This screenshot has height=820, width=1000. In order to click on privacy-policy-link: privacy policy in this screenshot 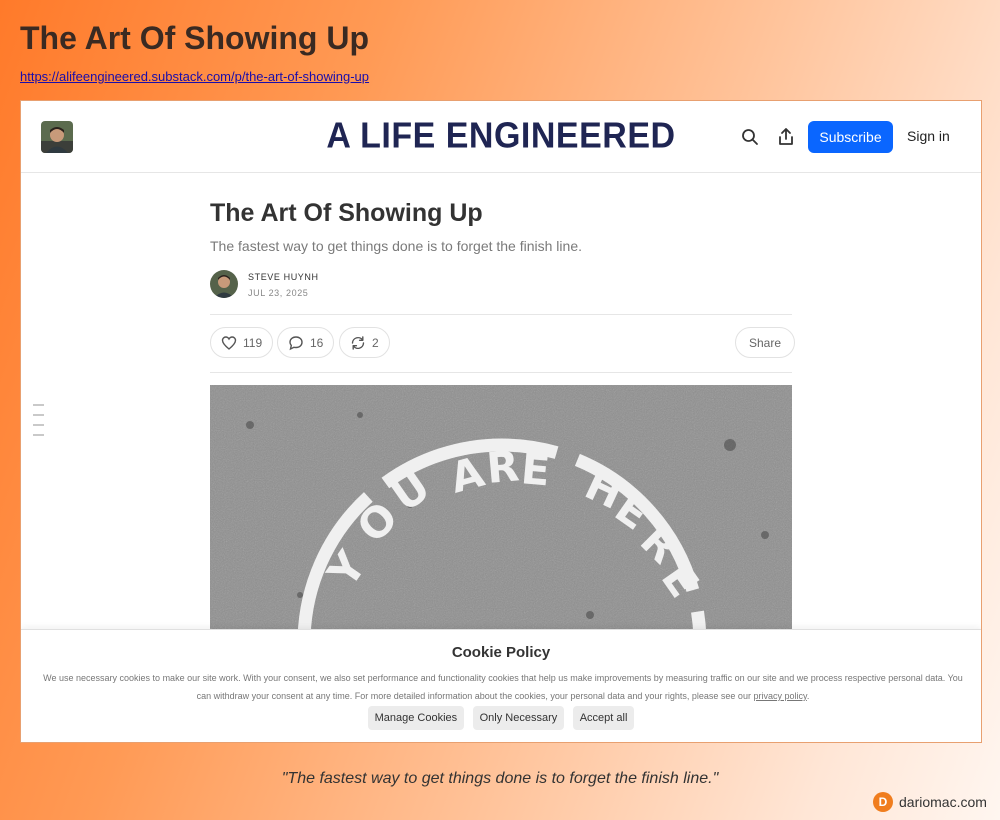, I will do `click(779, 696)`.